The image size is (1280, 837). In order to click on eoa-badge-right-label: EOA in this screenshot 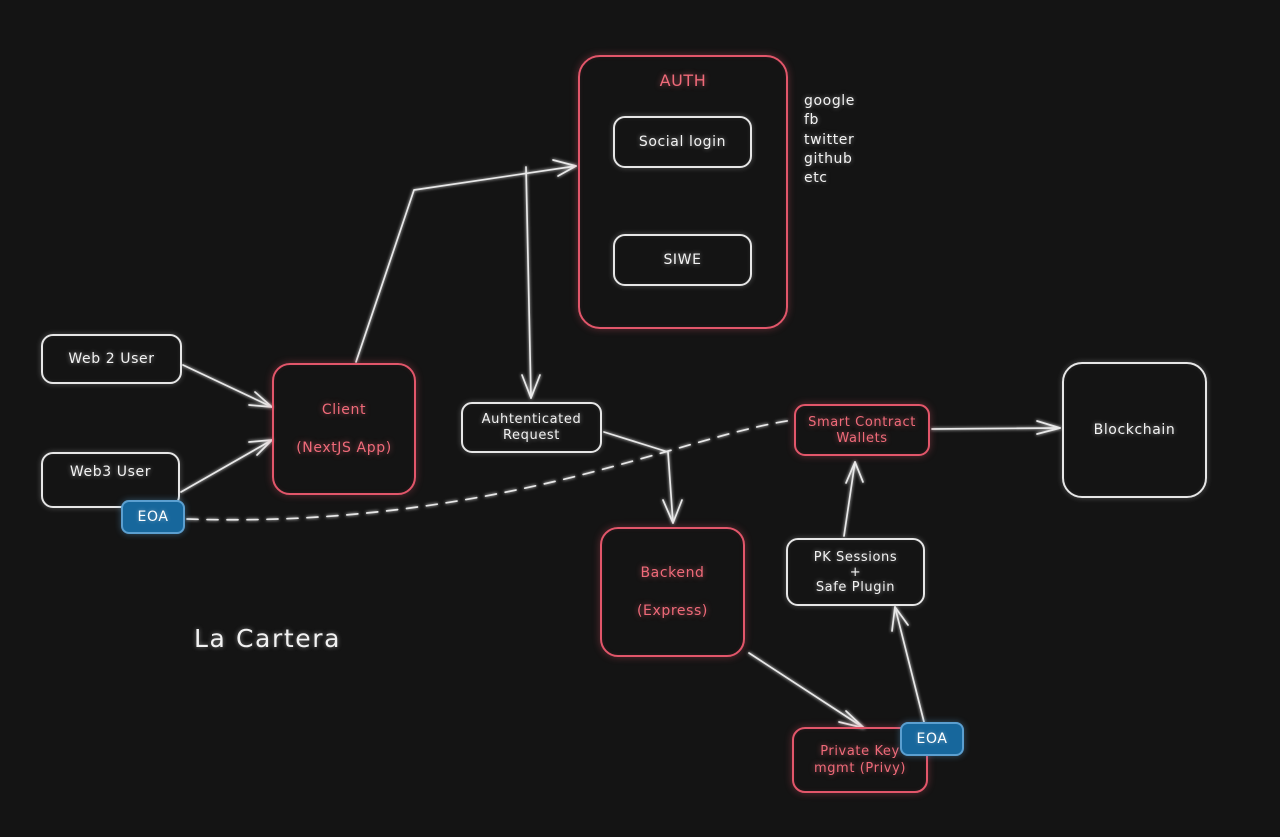, I will do `click(932, 739)`.